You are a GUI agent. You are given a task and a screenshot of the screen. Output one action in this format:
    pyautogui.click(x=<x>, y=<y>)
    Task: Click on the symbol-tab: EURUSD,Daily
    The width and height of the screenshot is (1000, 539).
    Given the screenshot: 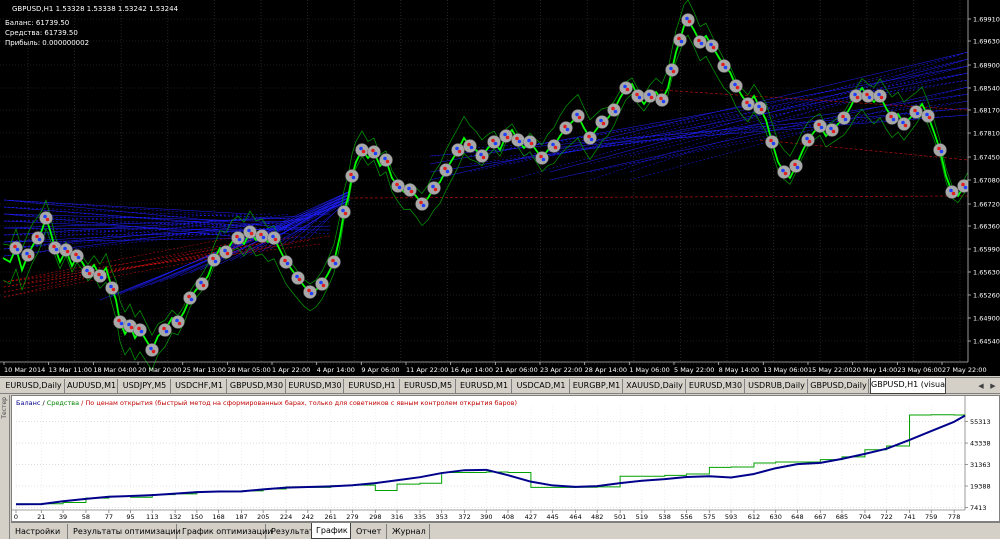 What is the action you would take?
    pyautogui.click(x=34, y=386)
    